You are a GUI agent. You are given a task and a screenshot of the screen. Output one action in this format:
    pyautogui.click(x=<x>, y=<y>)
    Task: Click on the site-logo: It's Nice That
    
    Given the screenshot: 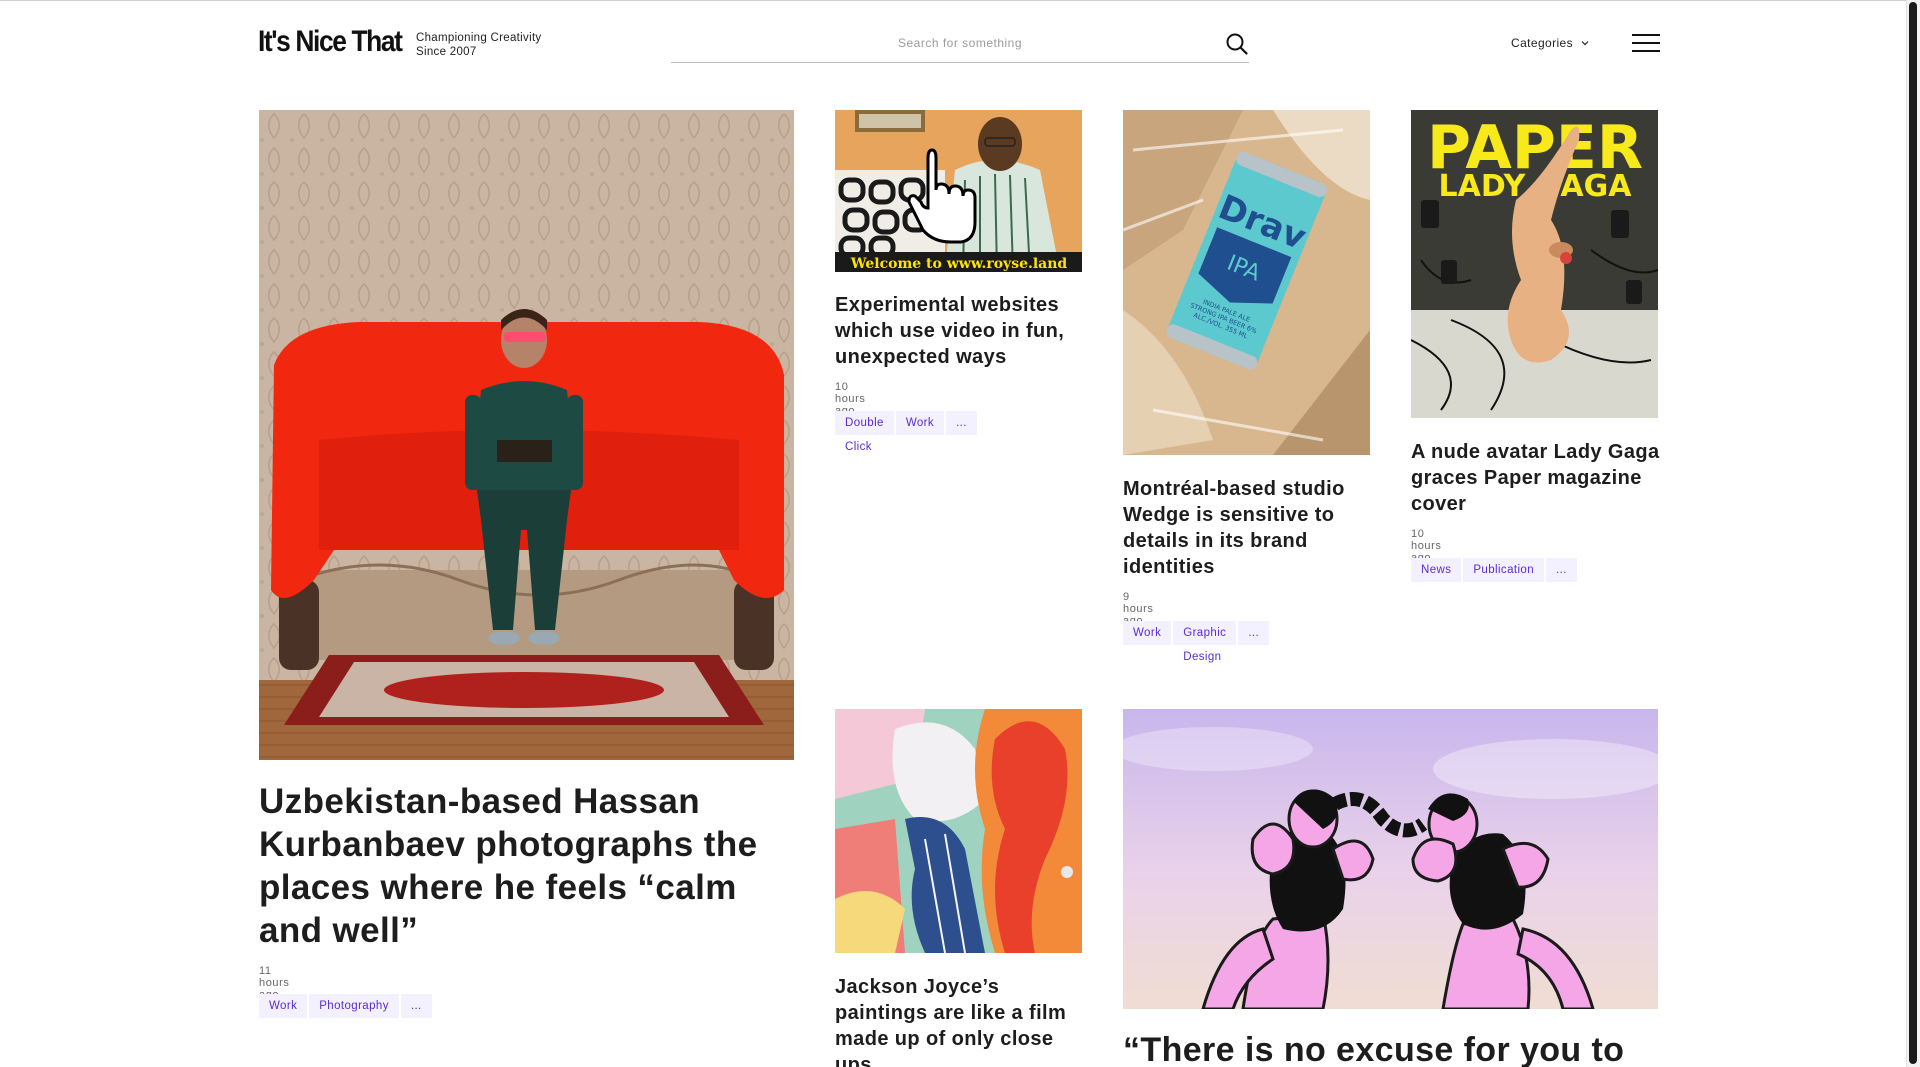 What is the action you would take?
    pyautogui.click(x=330, y=42)
    